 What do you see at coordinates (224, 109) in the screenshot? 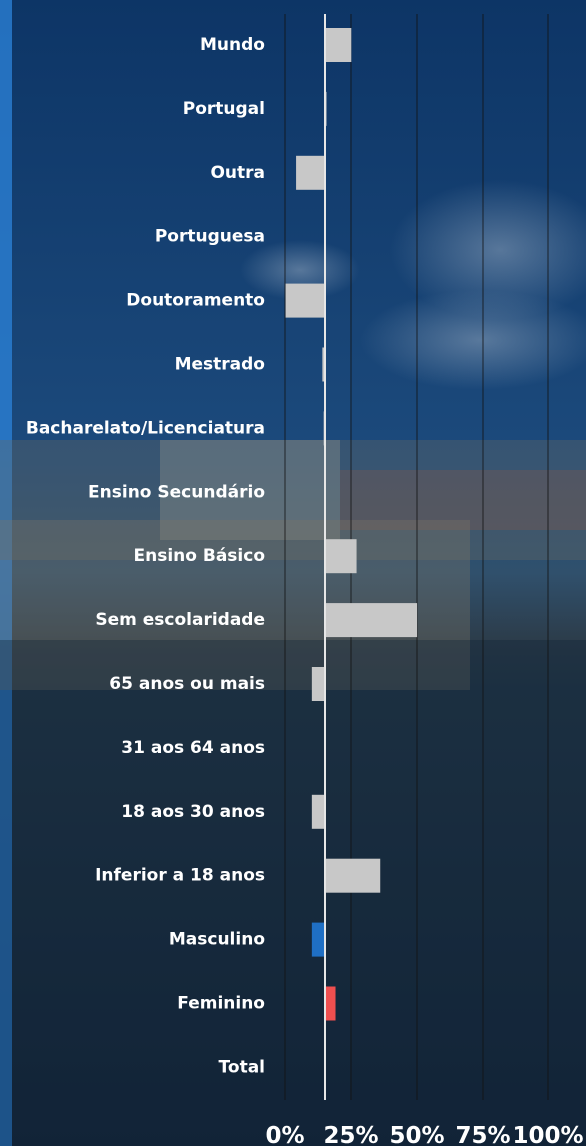
I see `category-label: Portugal` at bounding box center [224, 109].